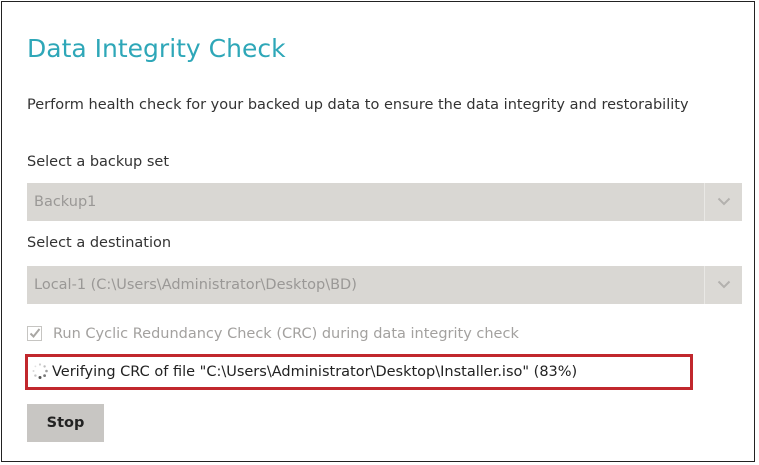 Image resolution: width=759 pixels, height=465 pixels. What do you see at coordinates (99, 243) in the screenshot?
I see `destination-label: Select a destination` at bounding box center [99, 243].